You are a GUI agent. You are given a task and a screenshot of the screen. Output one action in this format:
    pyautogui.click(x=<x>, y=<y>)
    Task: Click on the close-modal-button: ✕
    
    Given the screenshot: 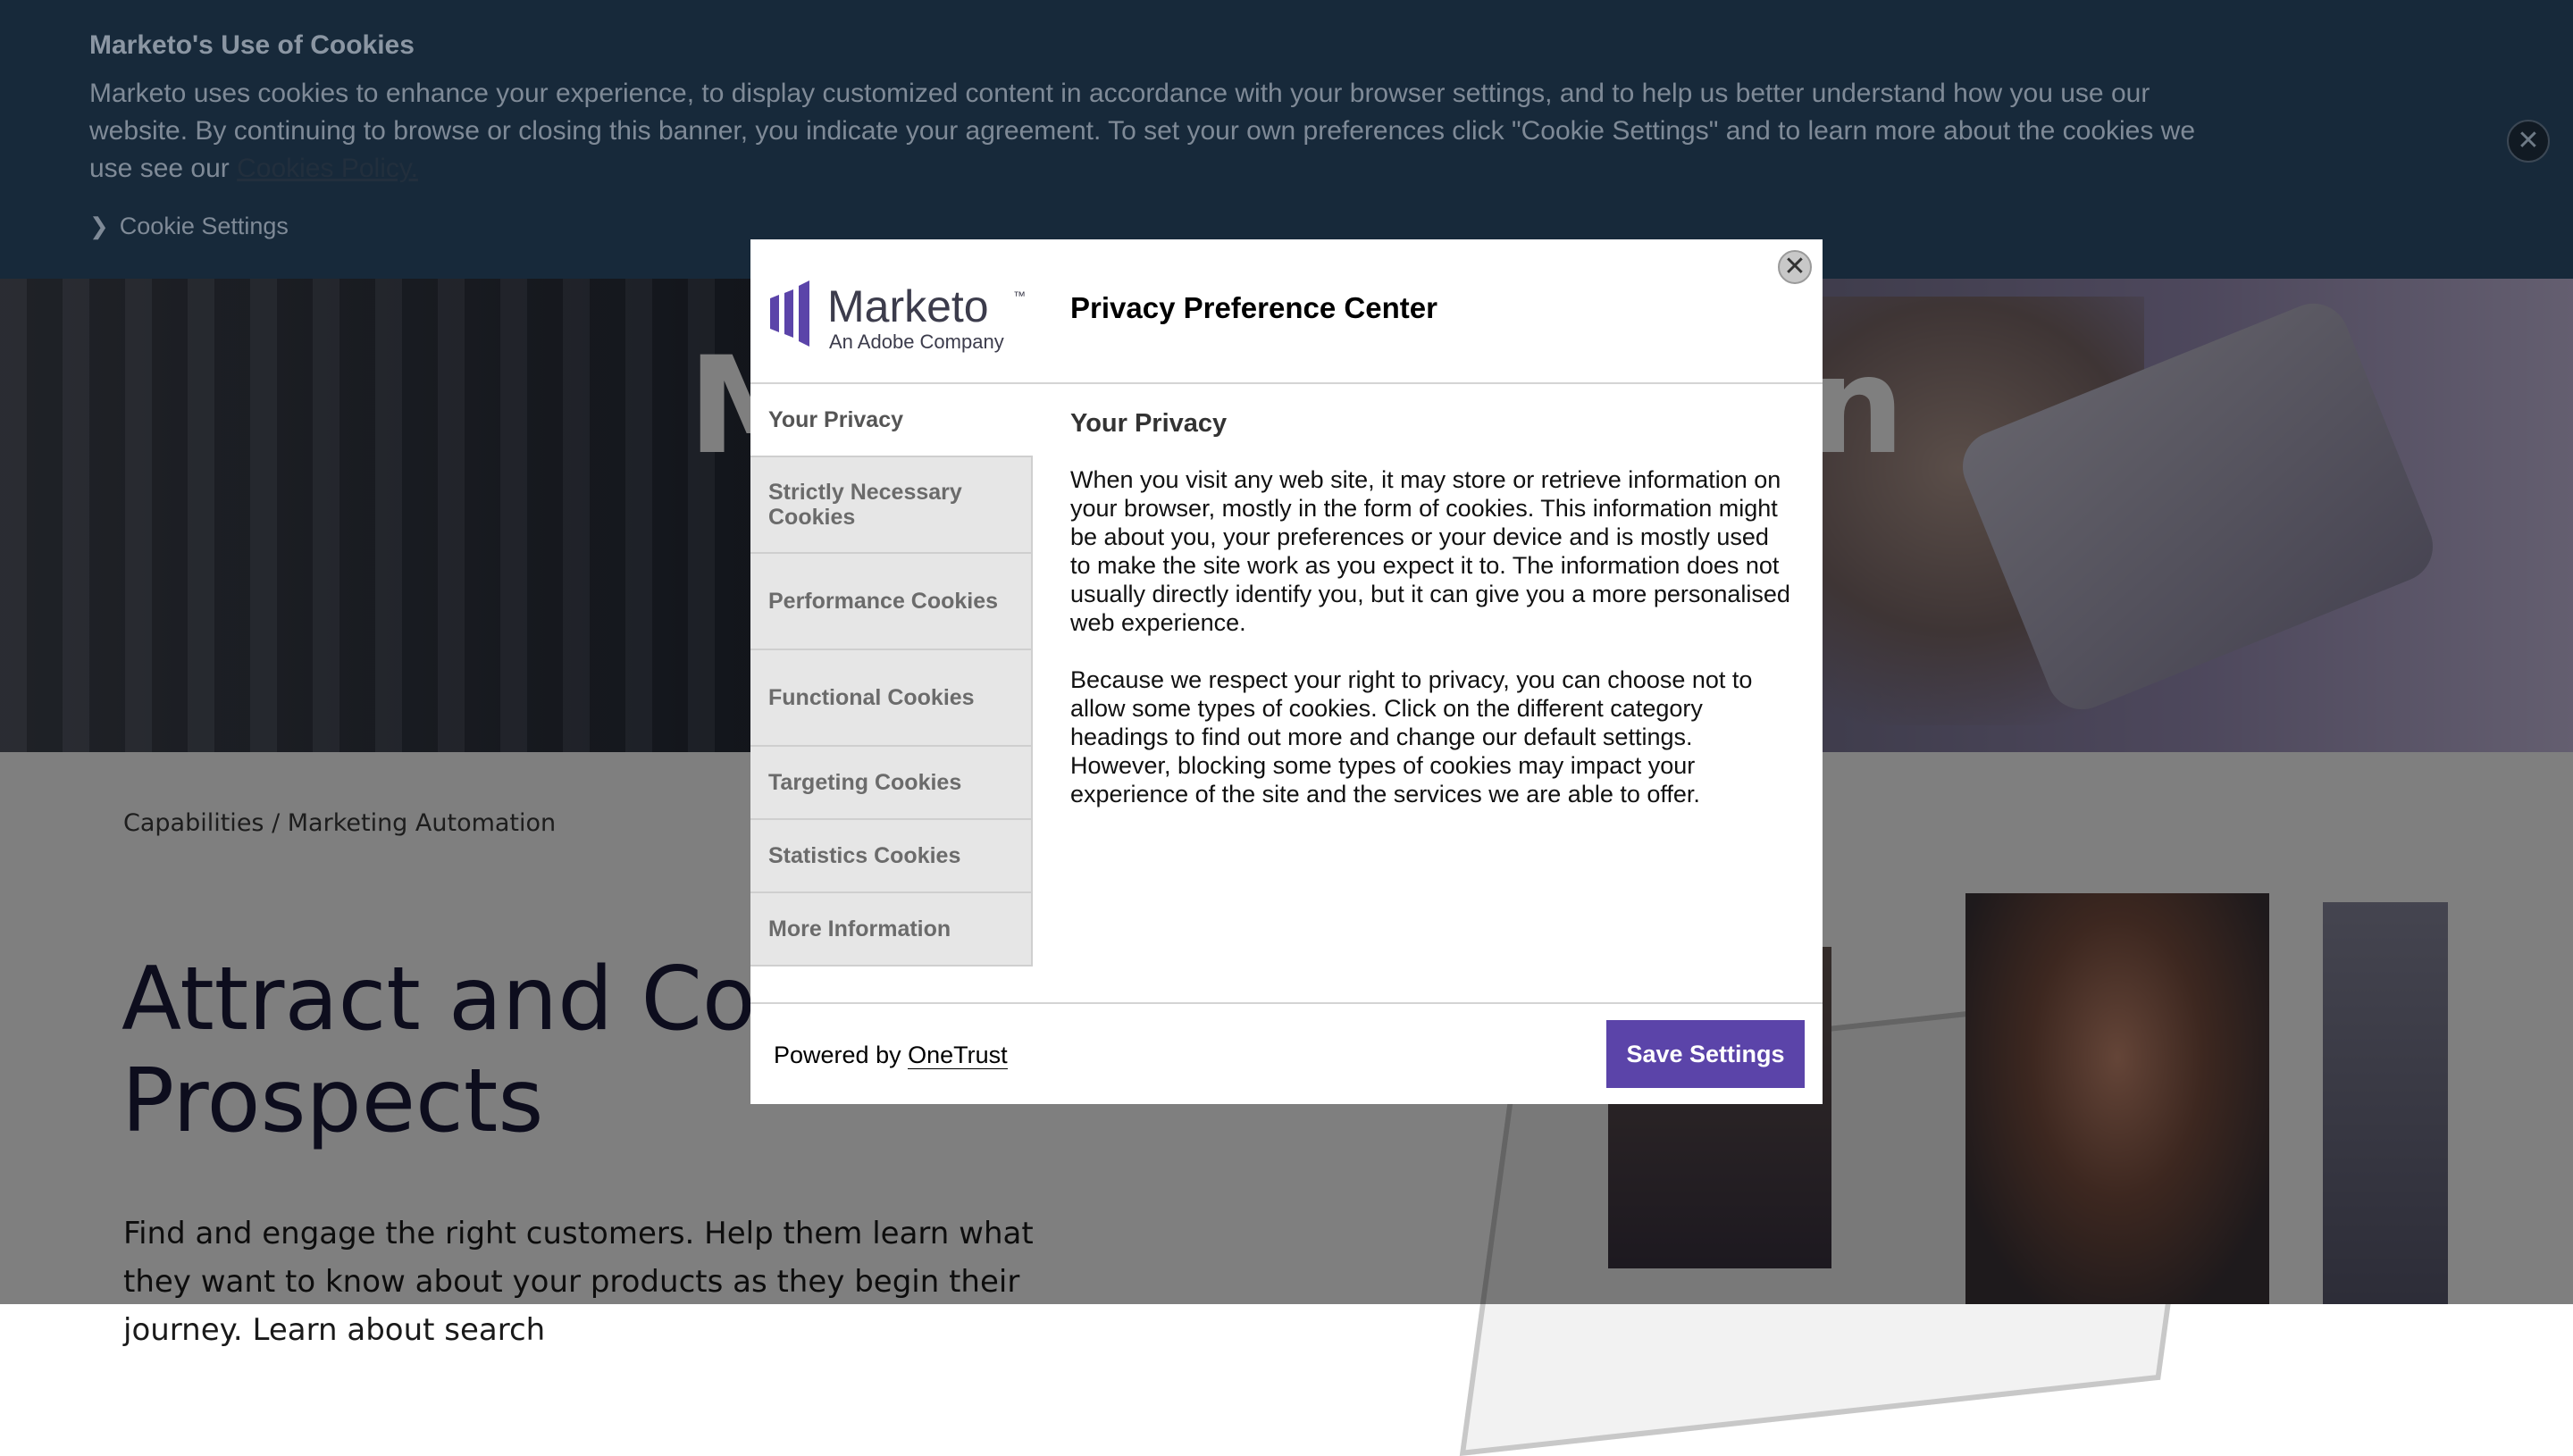 What is the action you would take?
    pyautogui.click(x=1795, y=267)
    